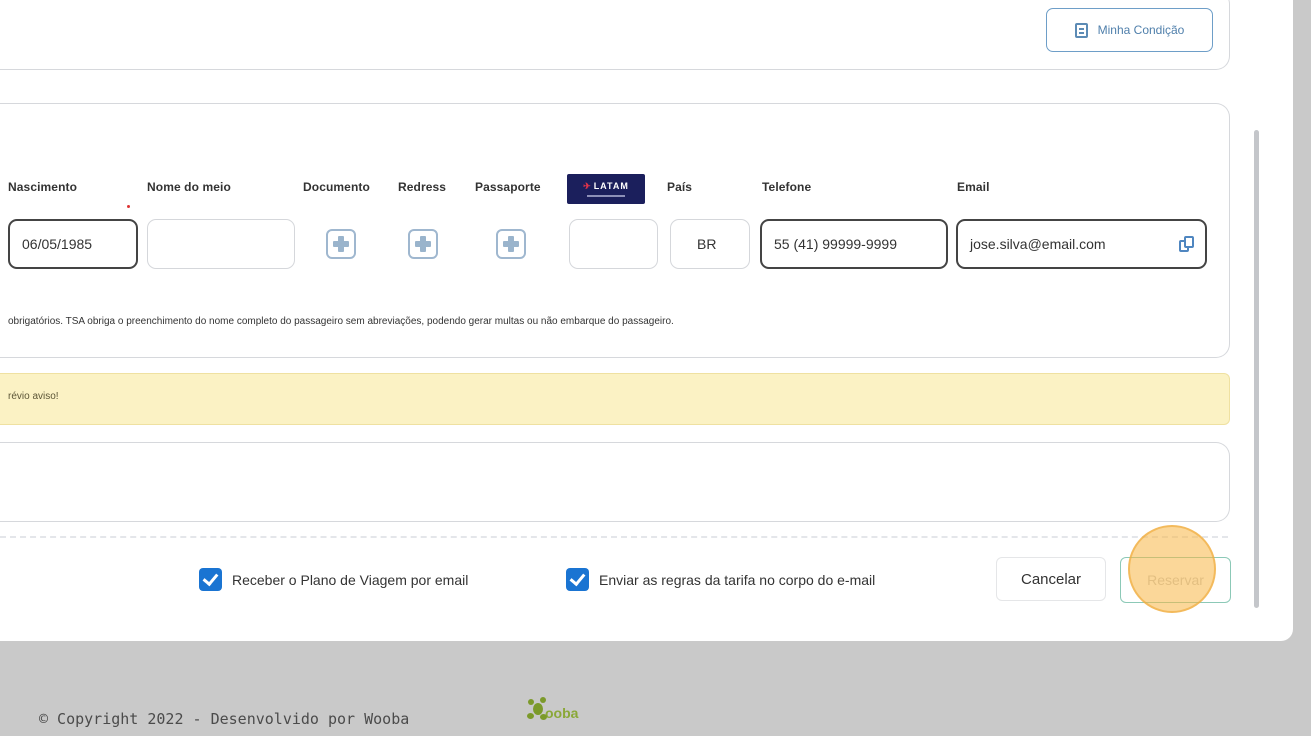 The height and width of the screenshot is (736, 1311). What do you see at coordinates (680, 187) in the screenshot?
I see `label-pais: País` at bounding box center [680, 187].